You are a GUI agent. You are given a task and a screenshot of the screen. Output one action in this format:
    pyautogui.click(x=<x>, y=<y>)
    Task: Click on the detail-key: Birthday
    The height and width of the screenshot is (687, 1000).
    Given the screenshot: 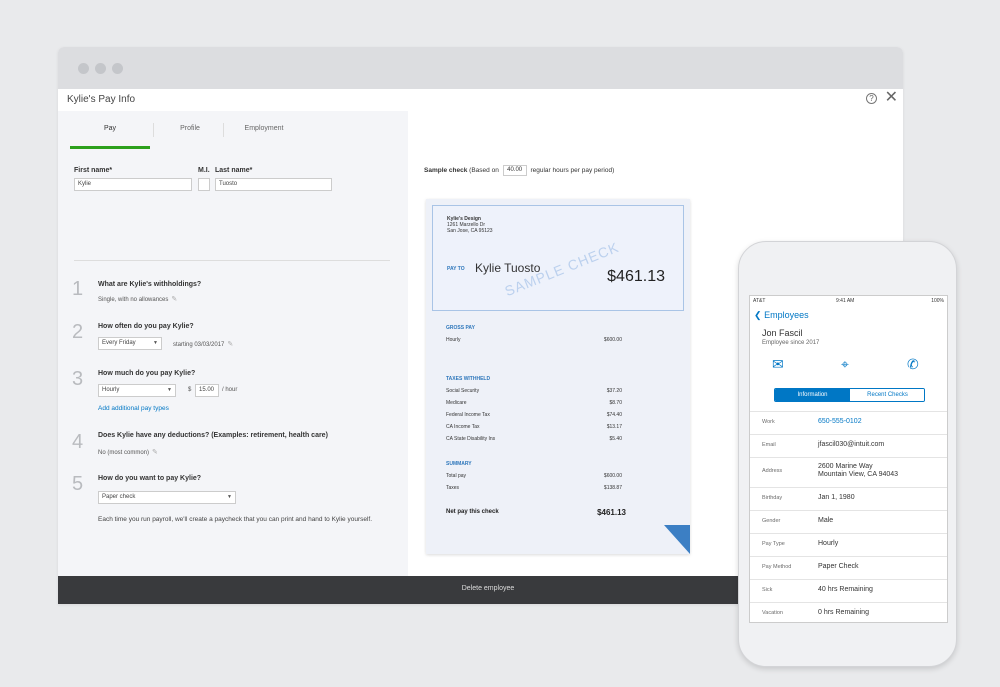 What is the action you would take?
    pyautogui.click(x=772, y=498)
    